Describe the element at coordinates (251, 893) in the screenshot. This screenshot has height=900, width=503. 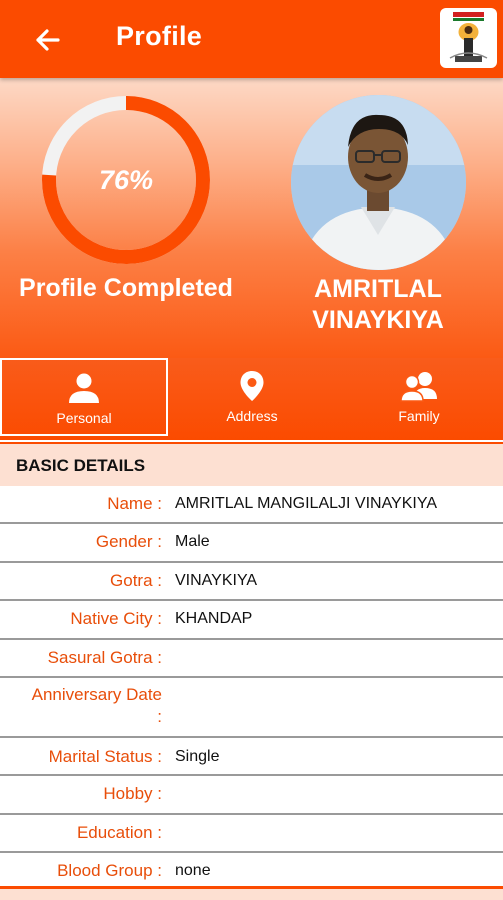
I see `next-section-header` at that location.